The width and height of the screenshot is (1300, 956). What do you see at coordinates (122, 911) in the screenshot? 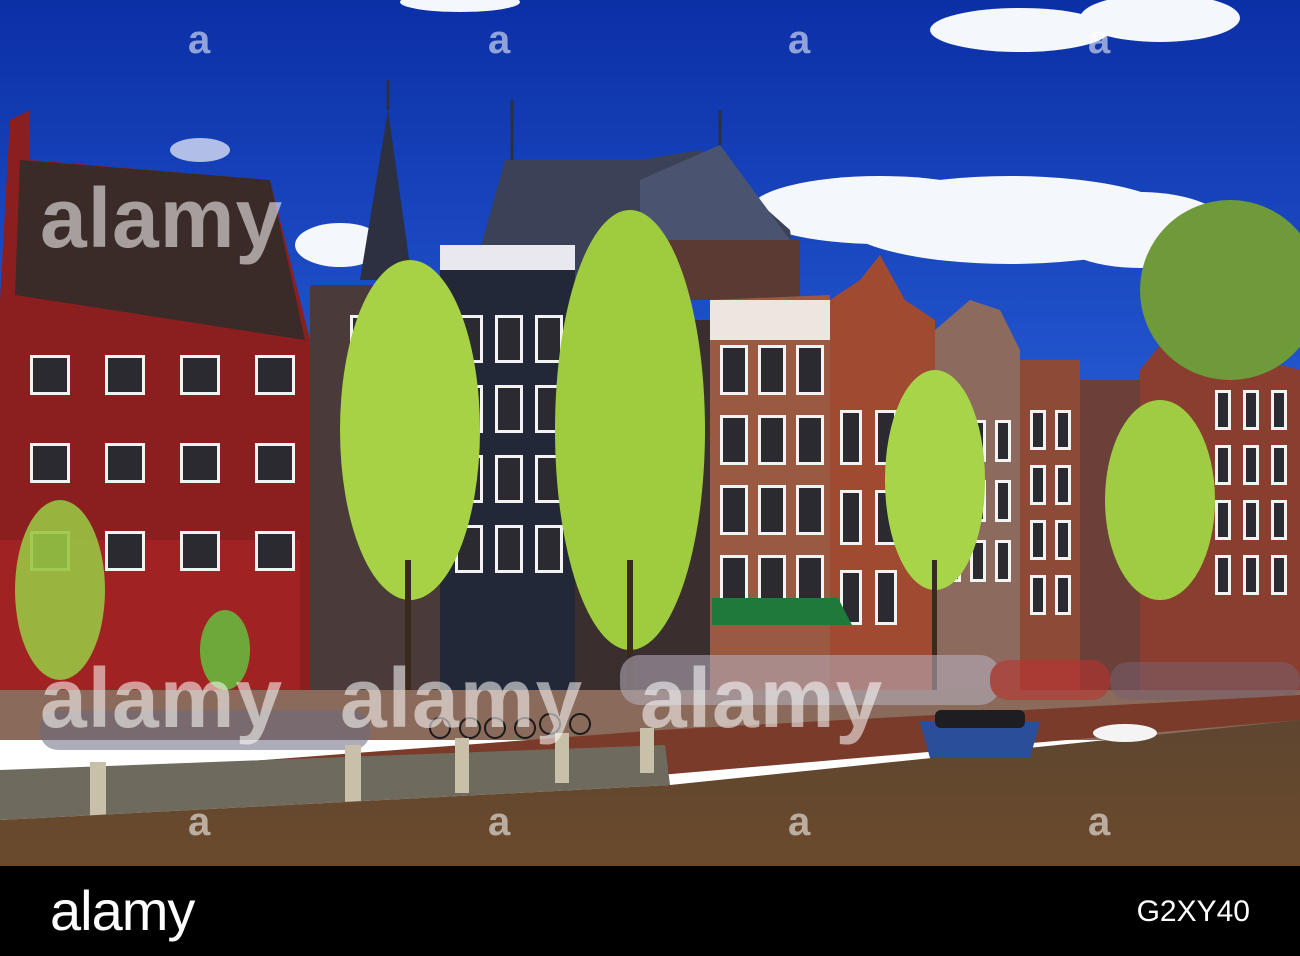
I see `brand-logo: alamy` at bounding box center [122, 911].